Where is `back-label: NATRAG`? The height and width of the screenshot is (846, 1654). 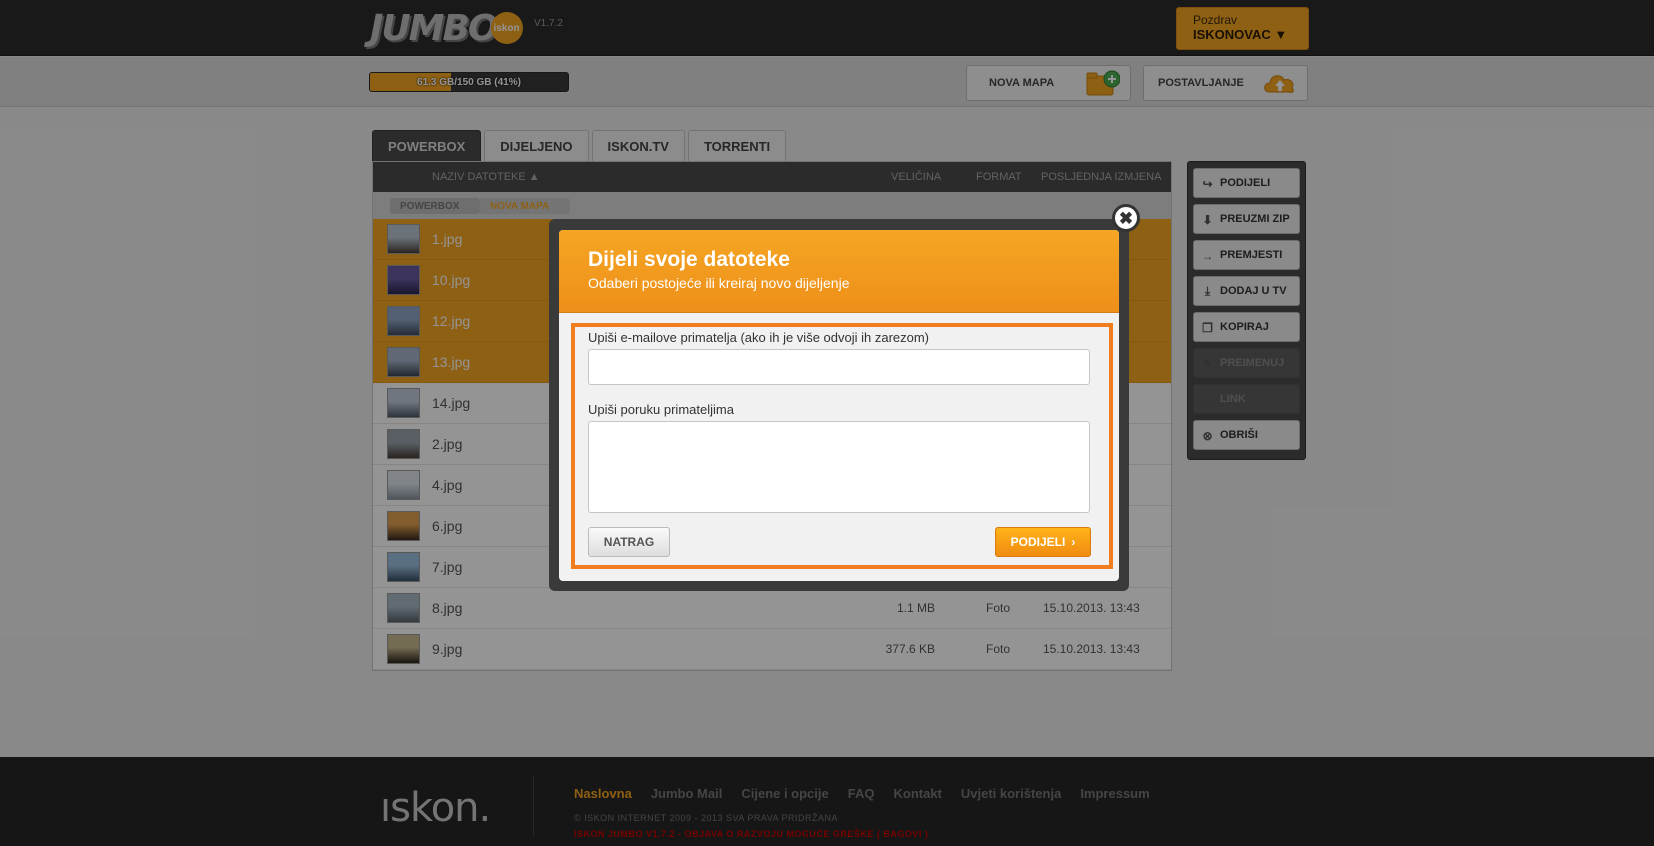 back-label: NATRAG is located at coordinates (629, 542).